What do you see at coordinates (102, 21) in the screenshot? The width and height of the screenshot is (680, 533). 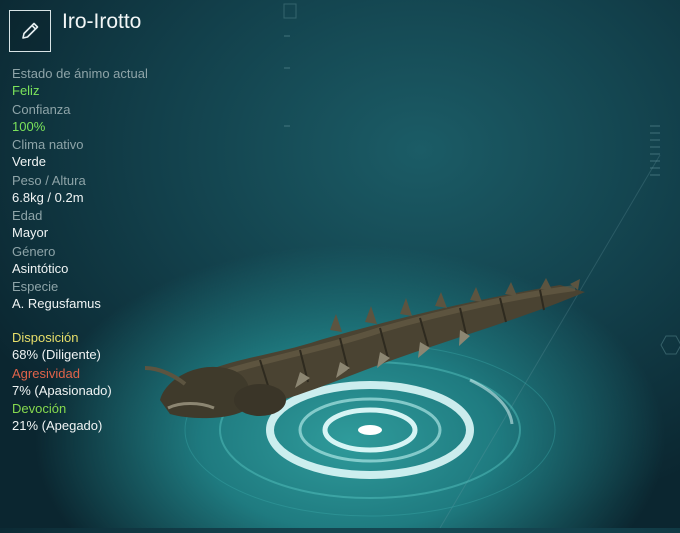 I see `creature-name: Iro-Irotto` at bounding box center [102, 21].